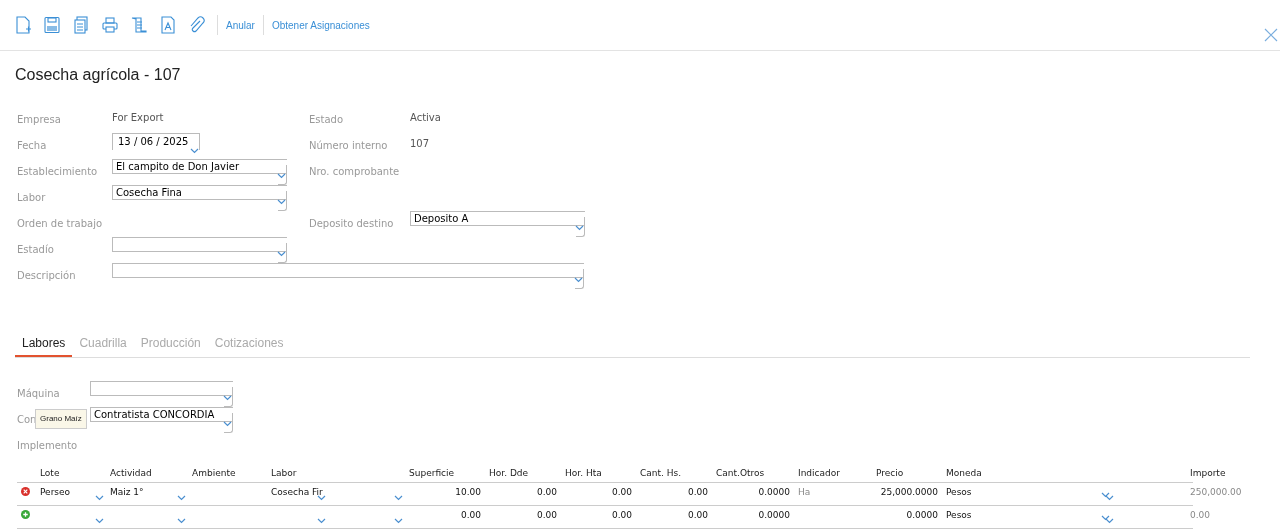 This screenshot has height=531, width=1280. I want to click on page-title: Cosecha agrícola - 107, so click(98, 75).